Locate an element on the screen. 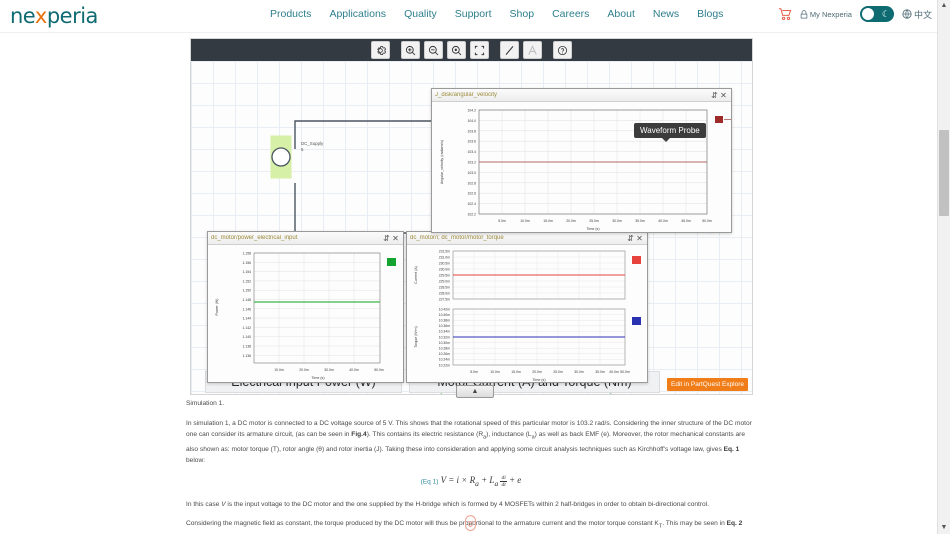 Image resolution: width=950 pixels, height=534 pixels. chart-title-power-input: dc_motor/power_electrical_input is located at coordinates (254, 238).